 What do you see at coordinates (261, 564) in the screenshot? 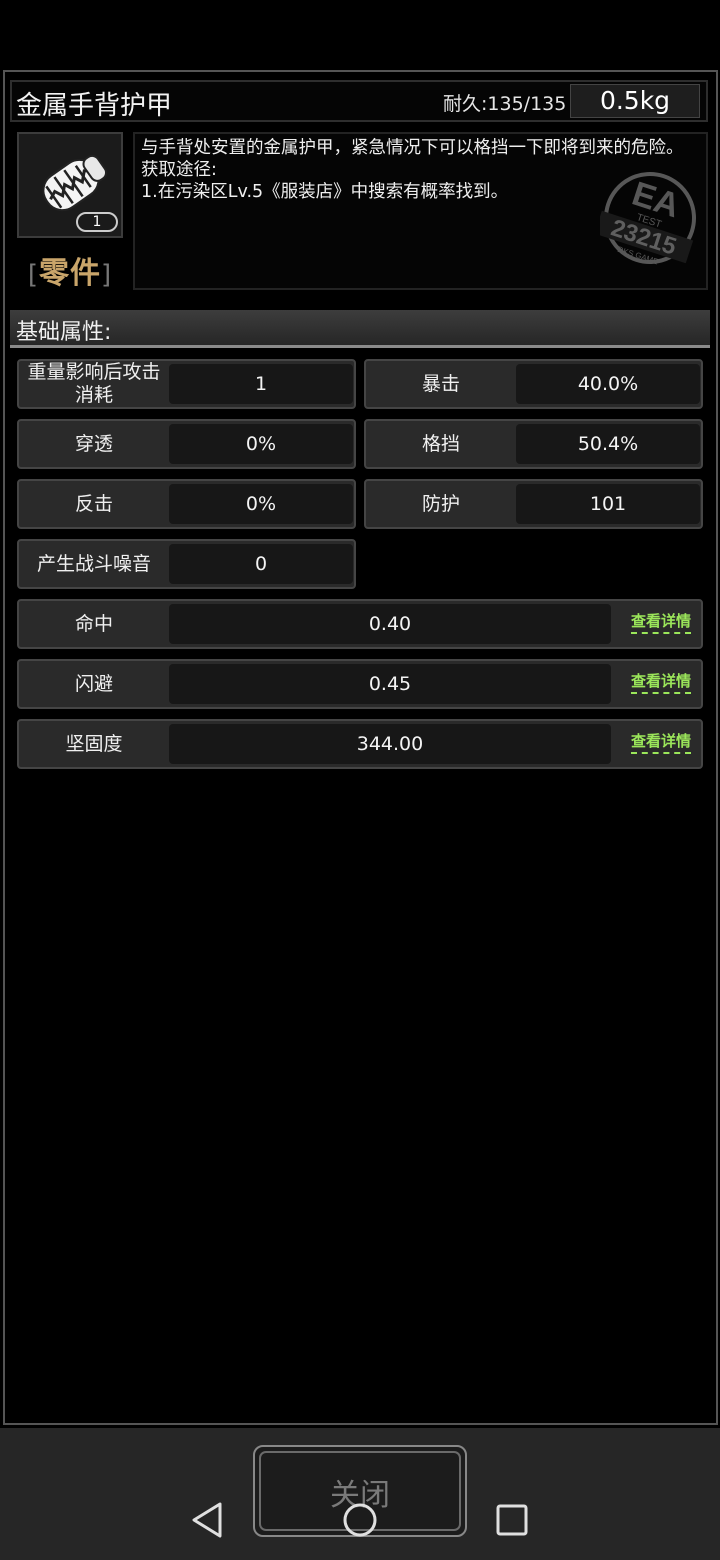
I see `stat-value: 0` at bounding box center [261, 564].